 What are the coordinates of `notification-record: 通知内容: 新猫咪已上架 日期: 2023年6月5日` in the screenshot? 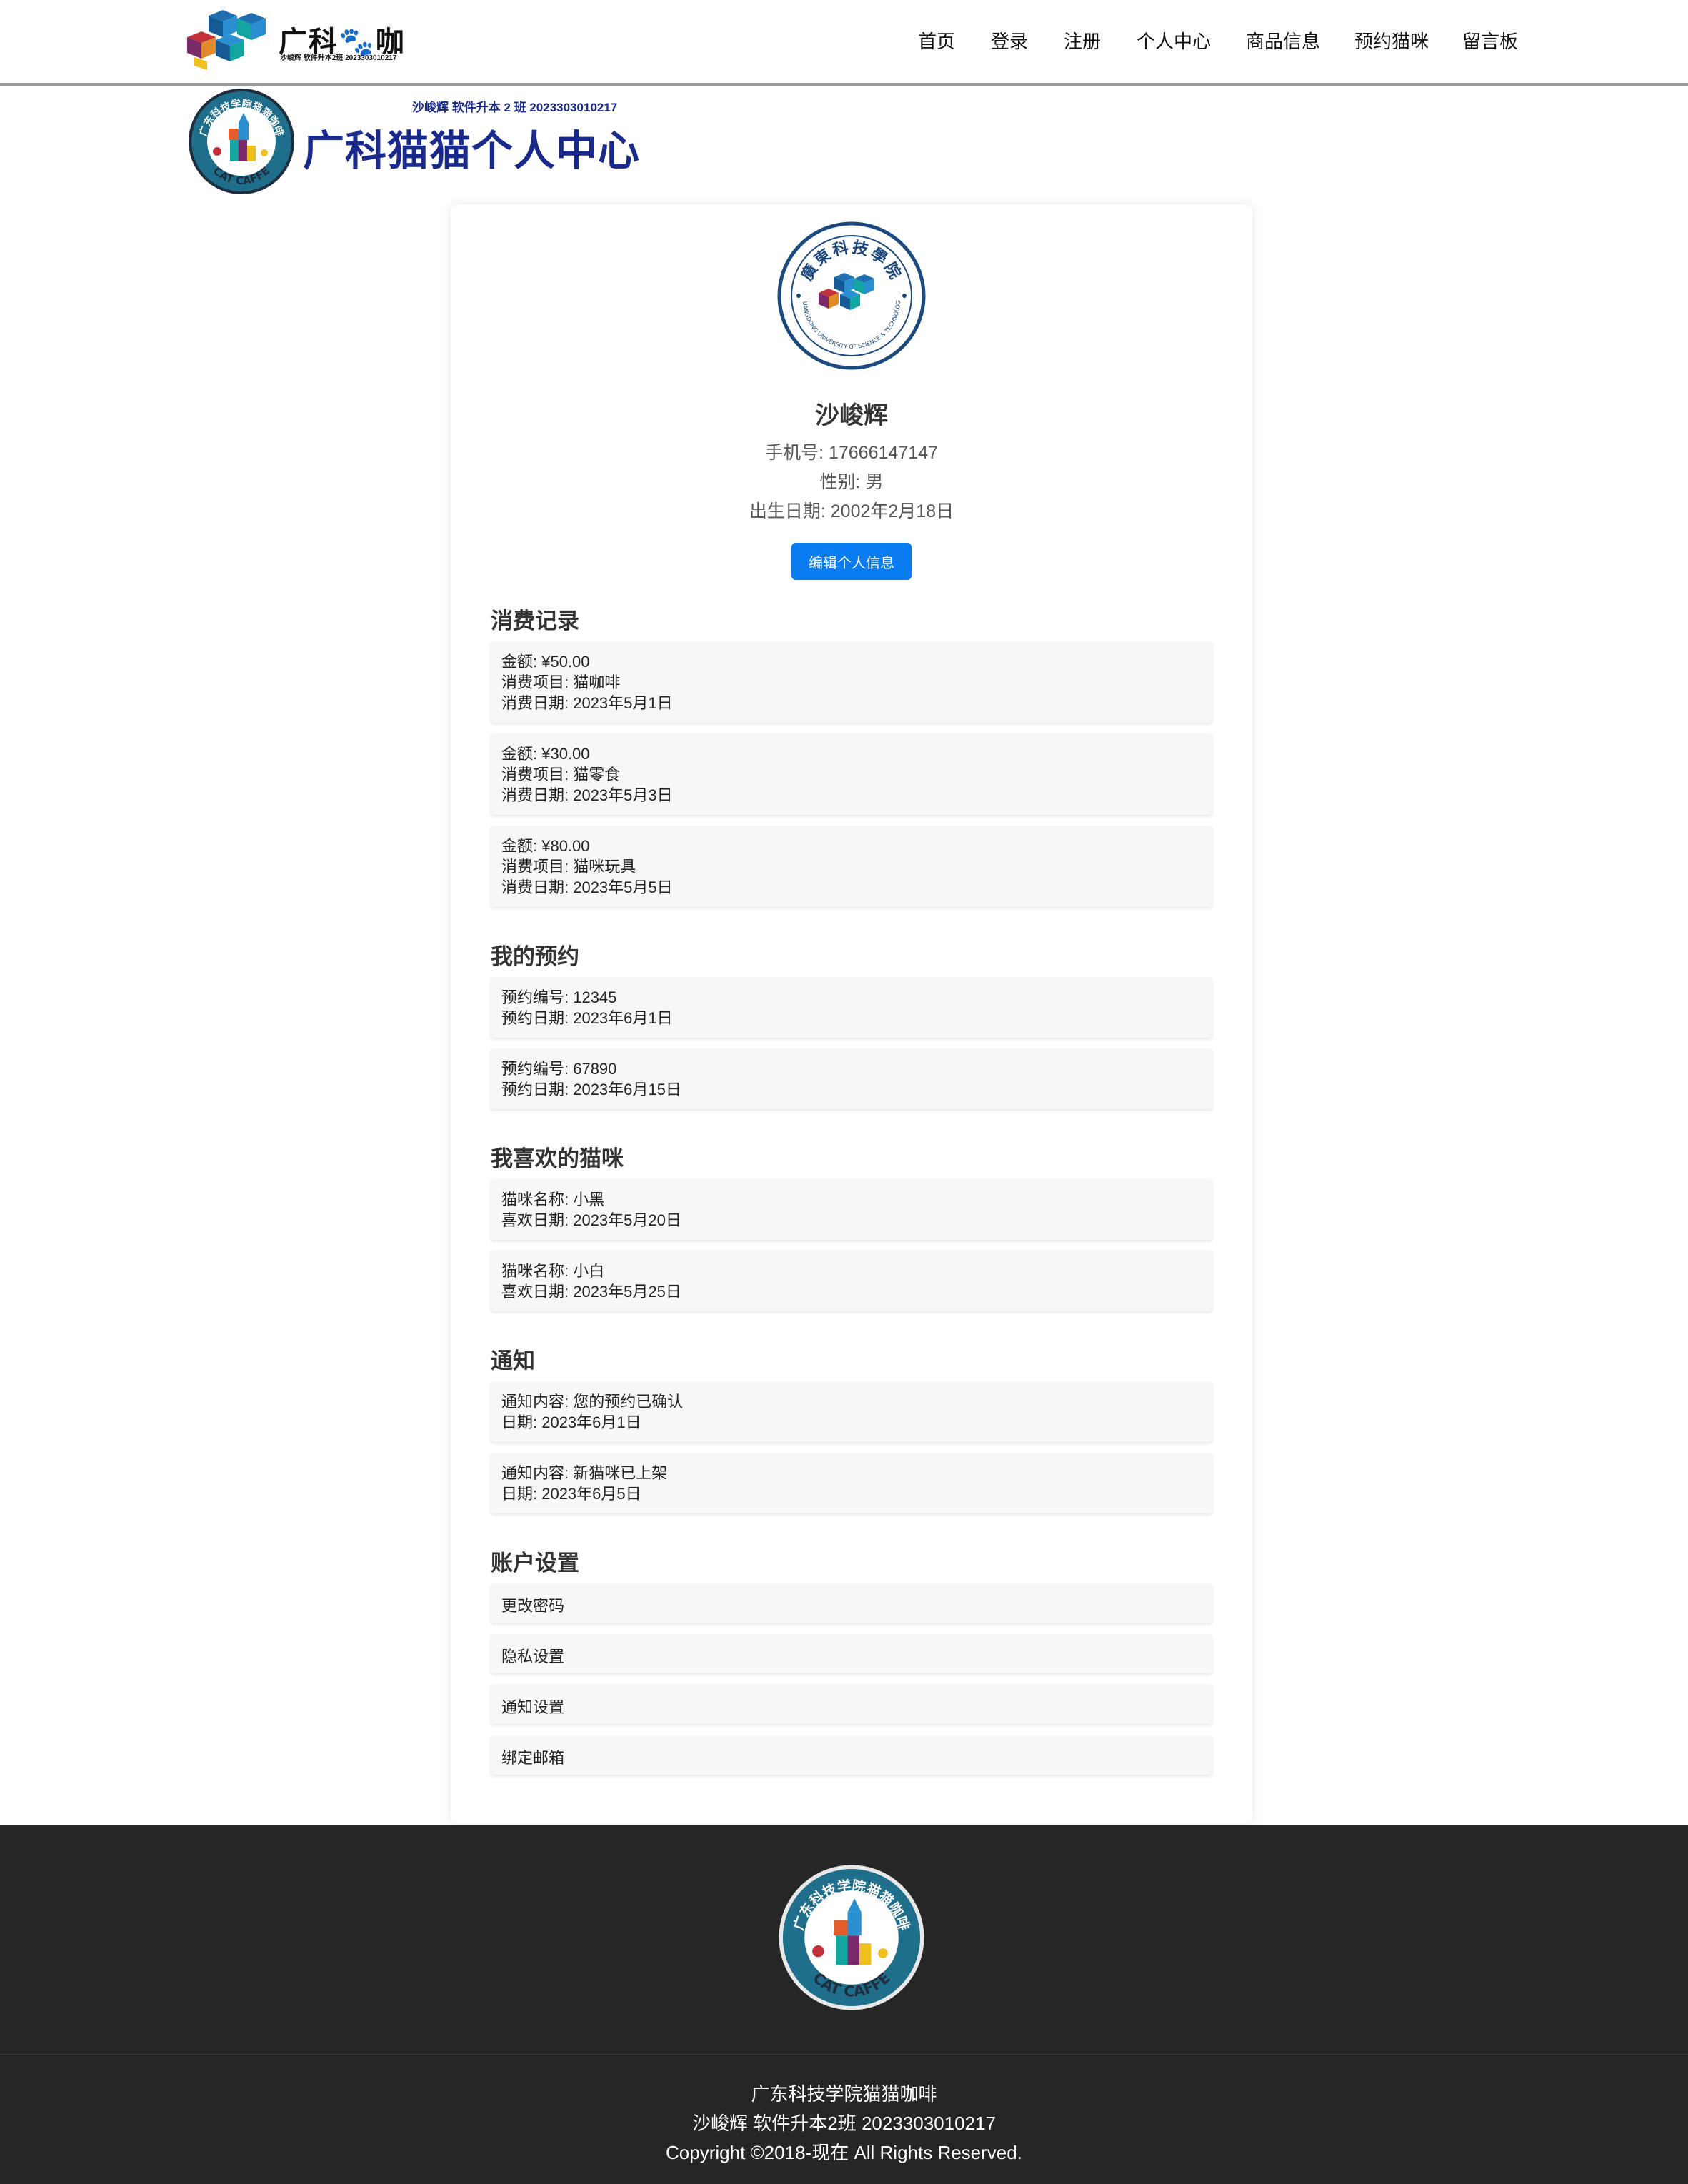 It's located at (851, 1483).